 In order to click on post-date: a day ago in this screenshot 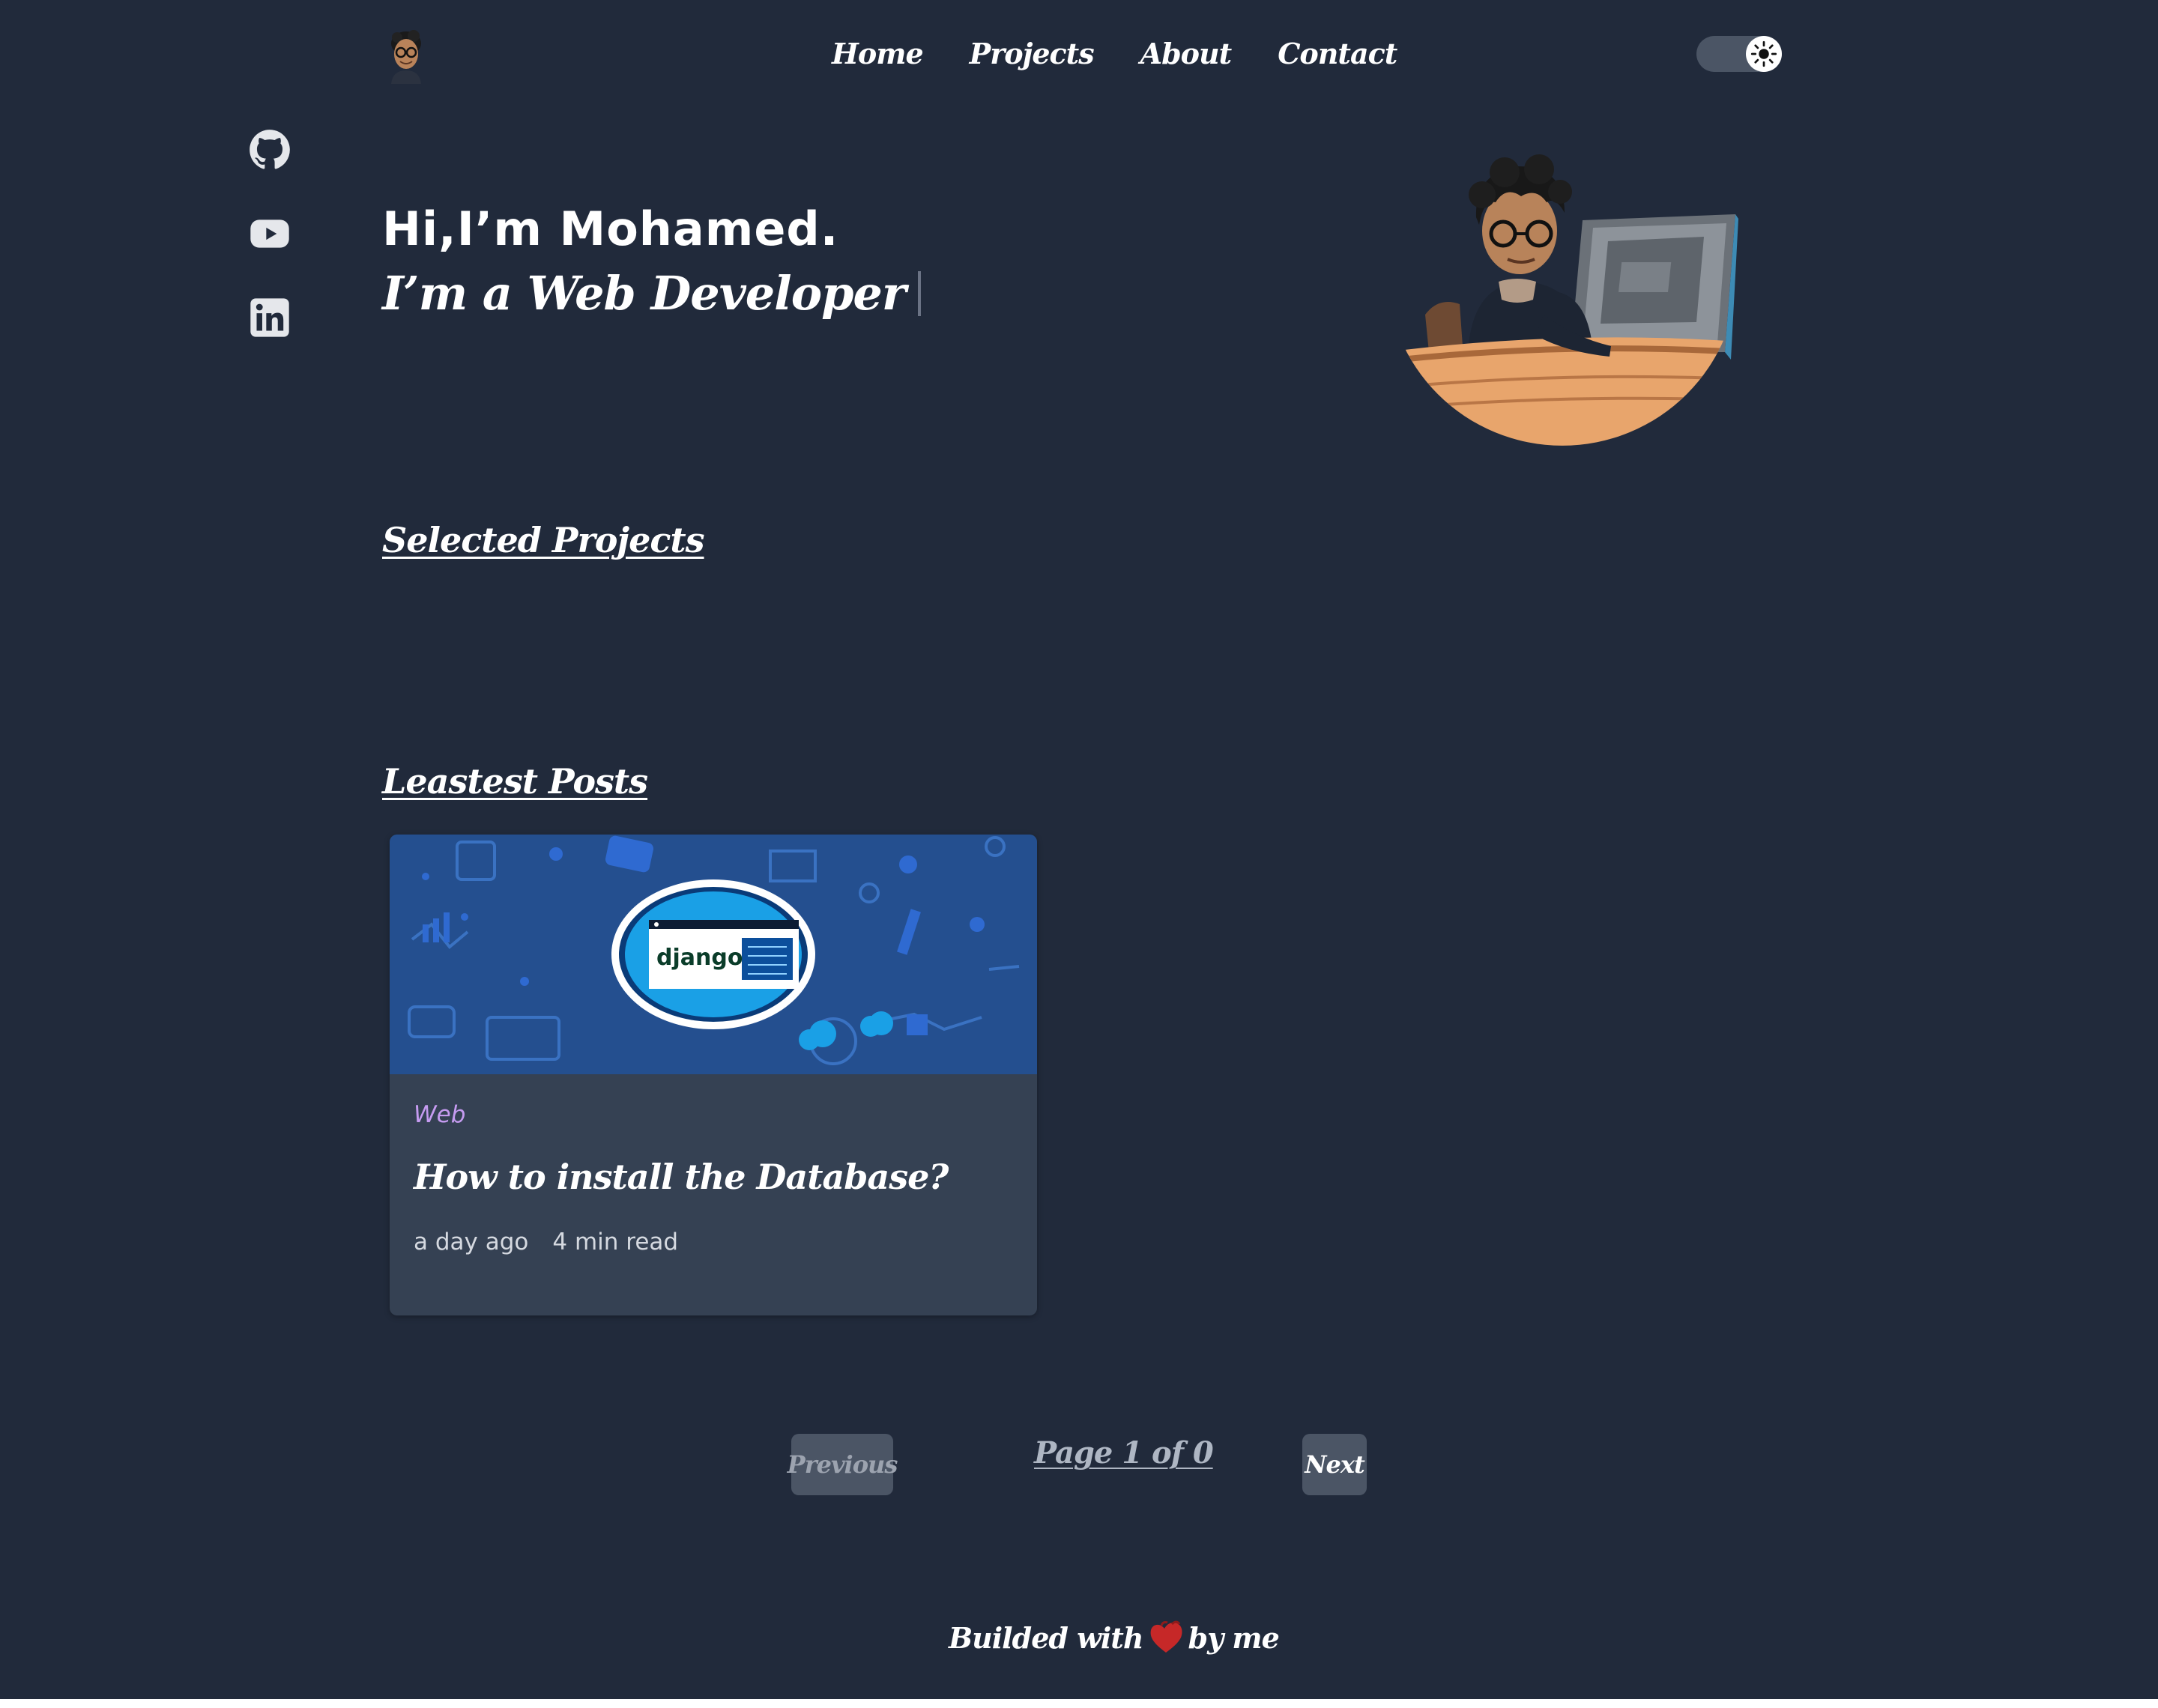, I will do `click(471, 1242)`.